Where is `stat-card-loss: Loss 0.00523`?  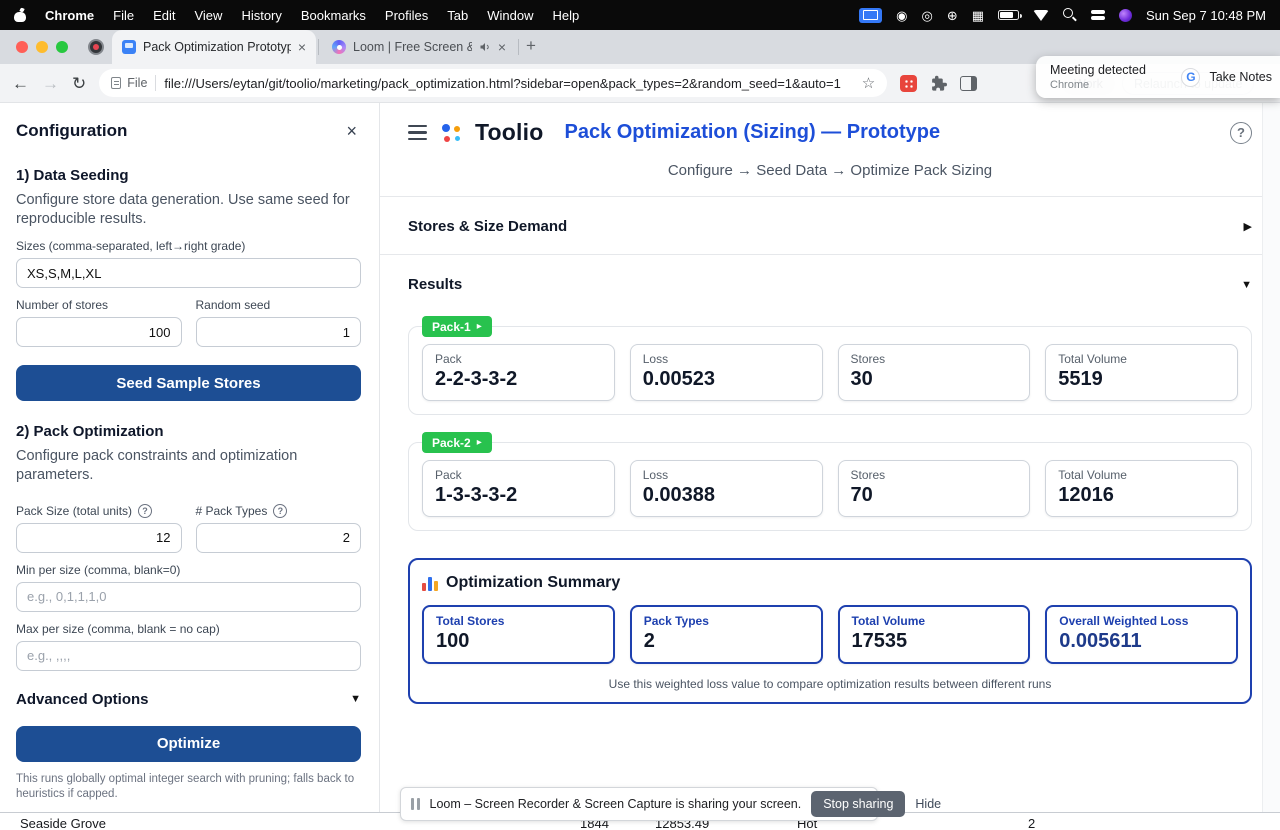 stat-card-loss: Loss 0.00523 is located at coordinates (726, 372).